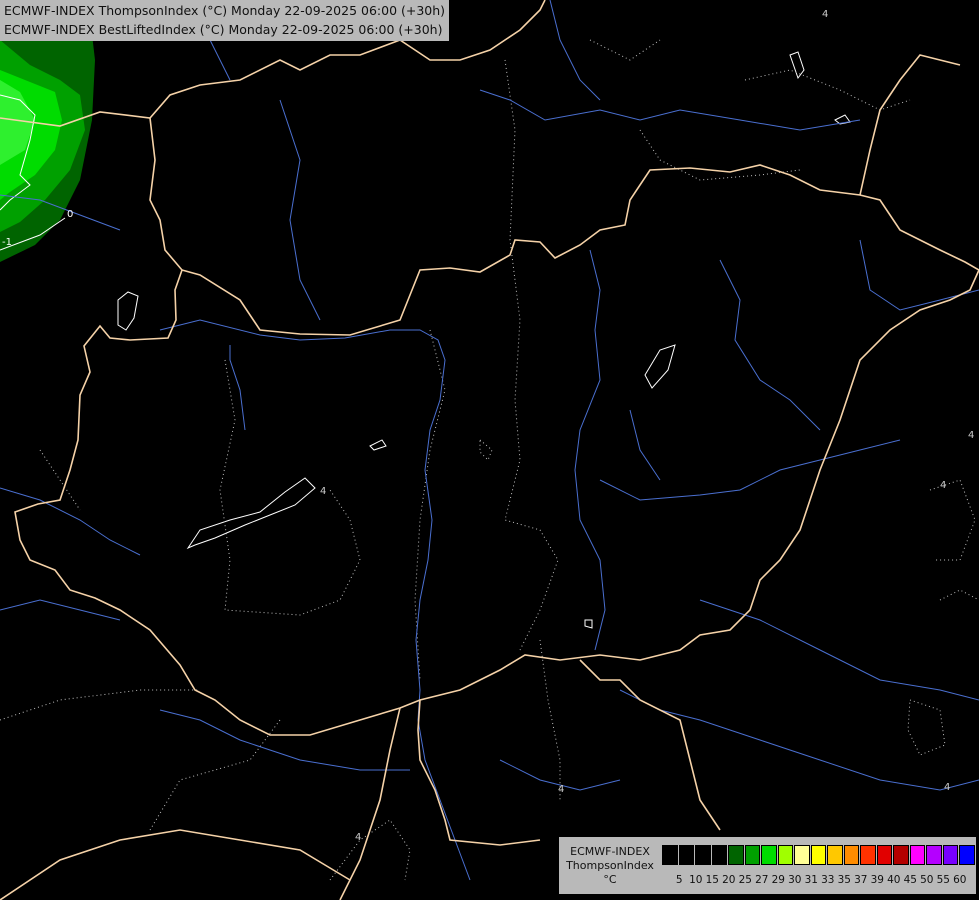 The image size is (979, 900). What do you see at coordinates (927, 880) in the screenshot?
I see `legend-tick-label: 50` at bounding box center [927, 880].